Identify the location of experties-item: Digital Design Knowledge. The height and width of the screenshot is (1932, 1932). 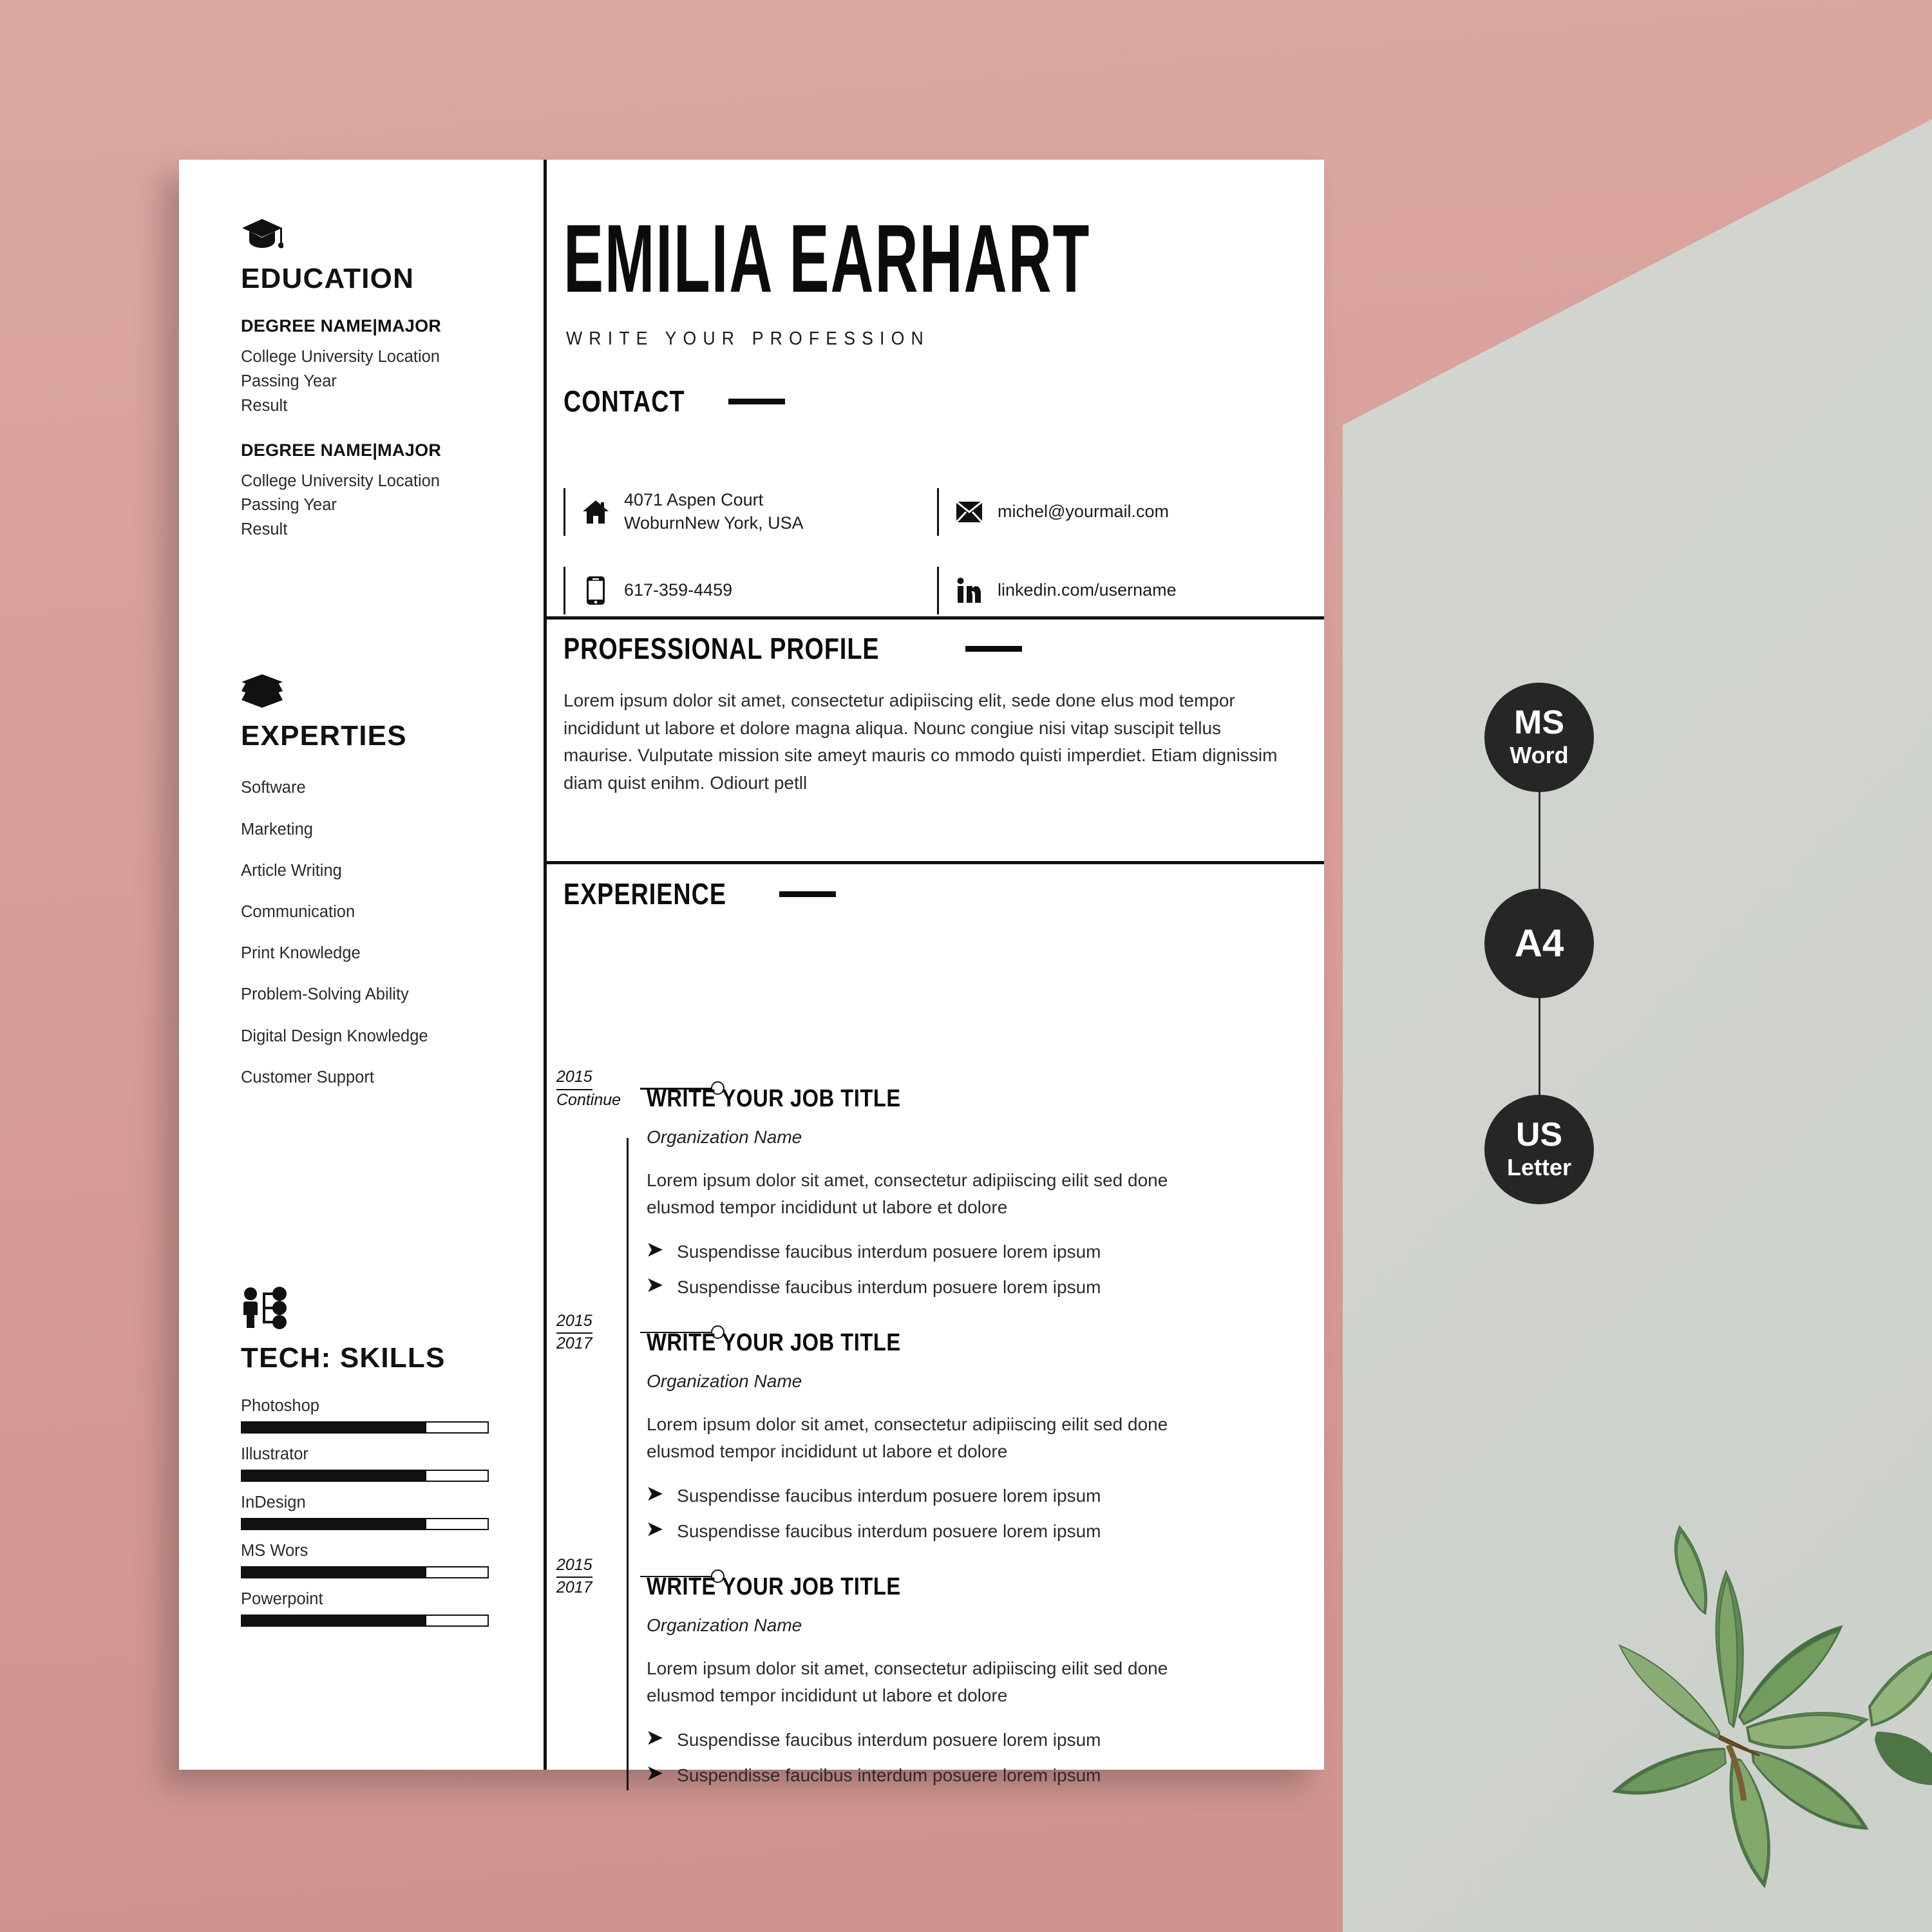
(334, 1036).